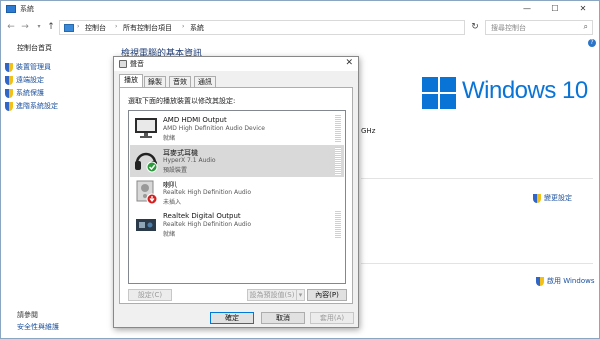  Describe the element at coordinates (137, 64) in the screenshot. I see `dialog-title: 聲音` at that location.